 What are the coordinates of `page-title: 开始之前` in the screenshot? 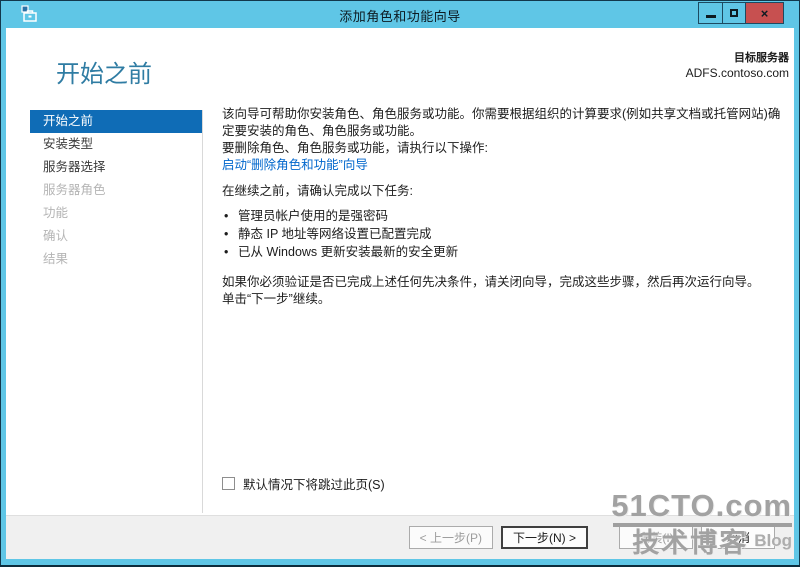 It's located at (104, 74).